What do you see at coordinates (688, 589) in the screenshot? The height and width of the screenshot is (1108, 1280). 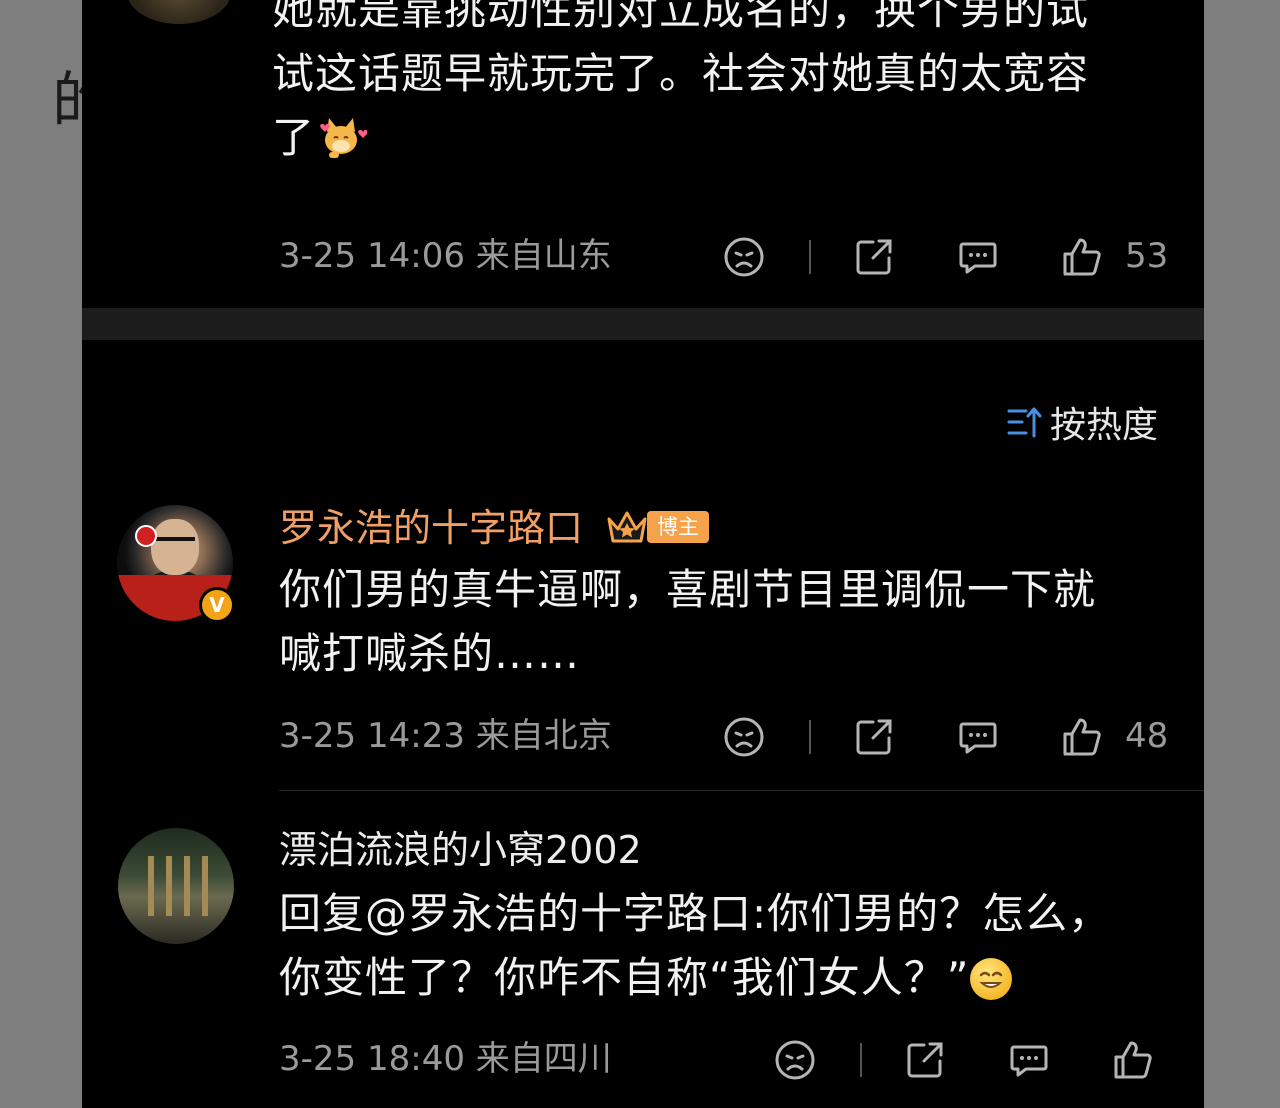 I see `comment-line: 你们男的真牛逼啊，喜剧节目里调侃一下就` at bounding box center [688, 589].